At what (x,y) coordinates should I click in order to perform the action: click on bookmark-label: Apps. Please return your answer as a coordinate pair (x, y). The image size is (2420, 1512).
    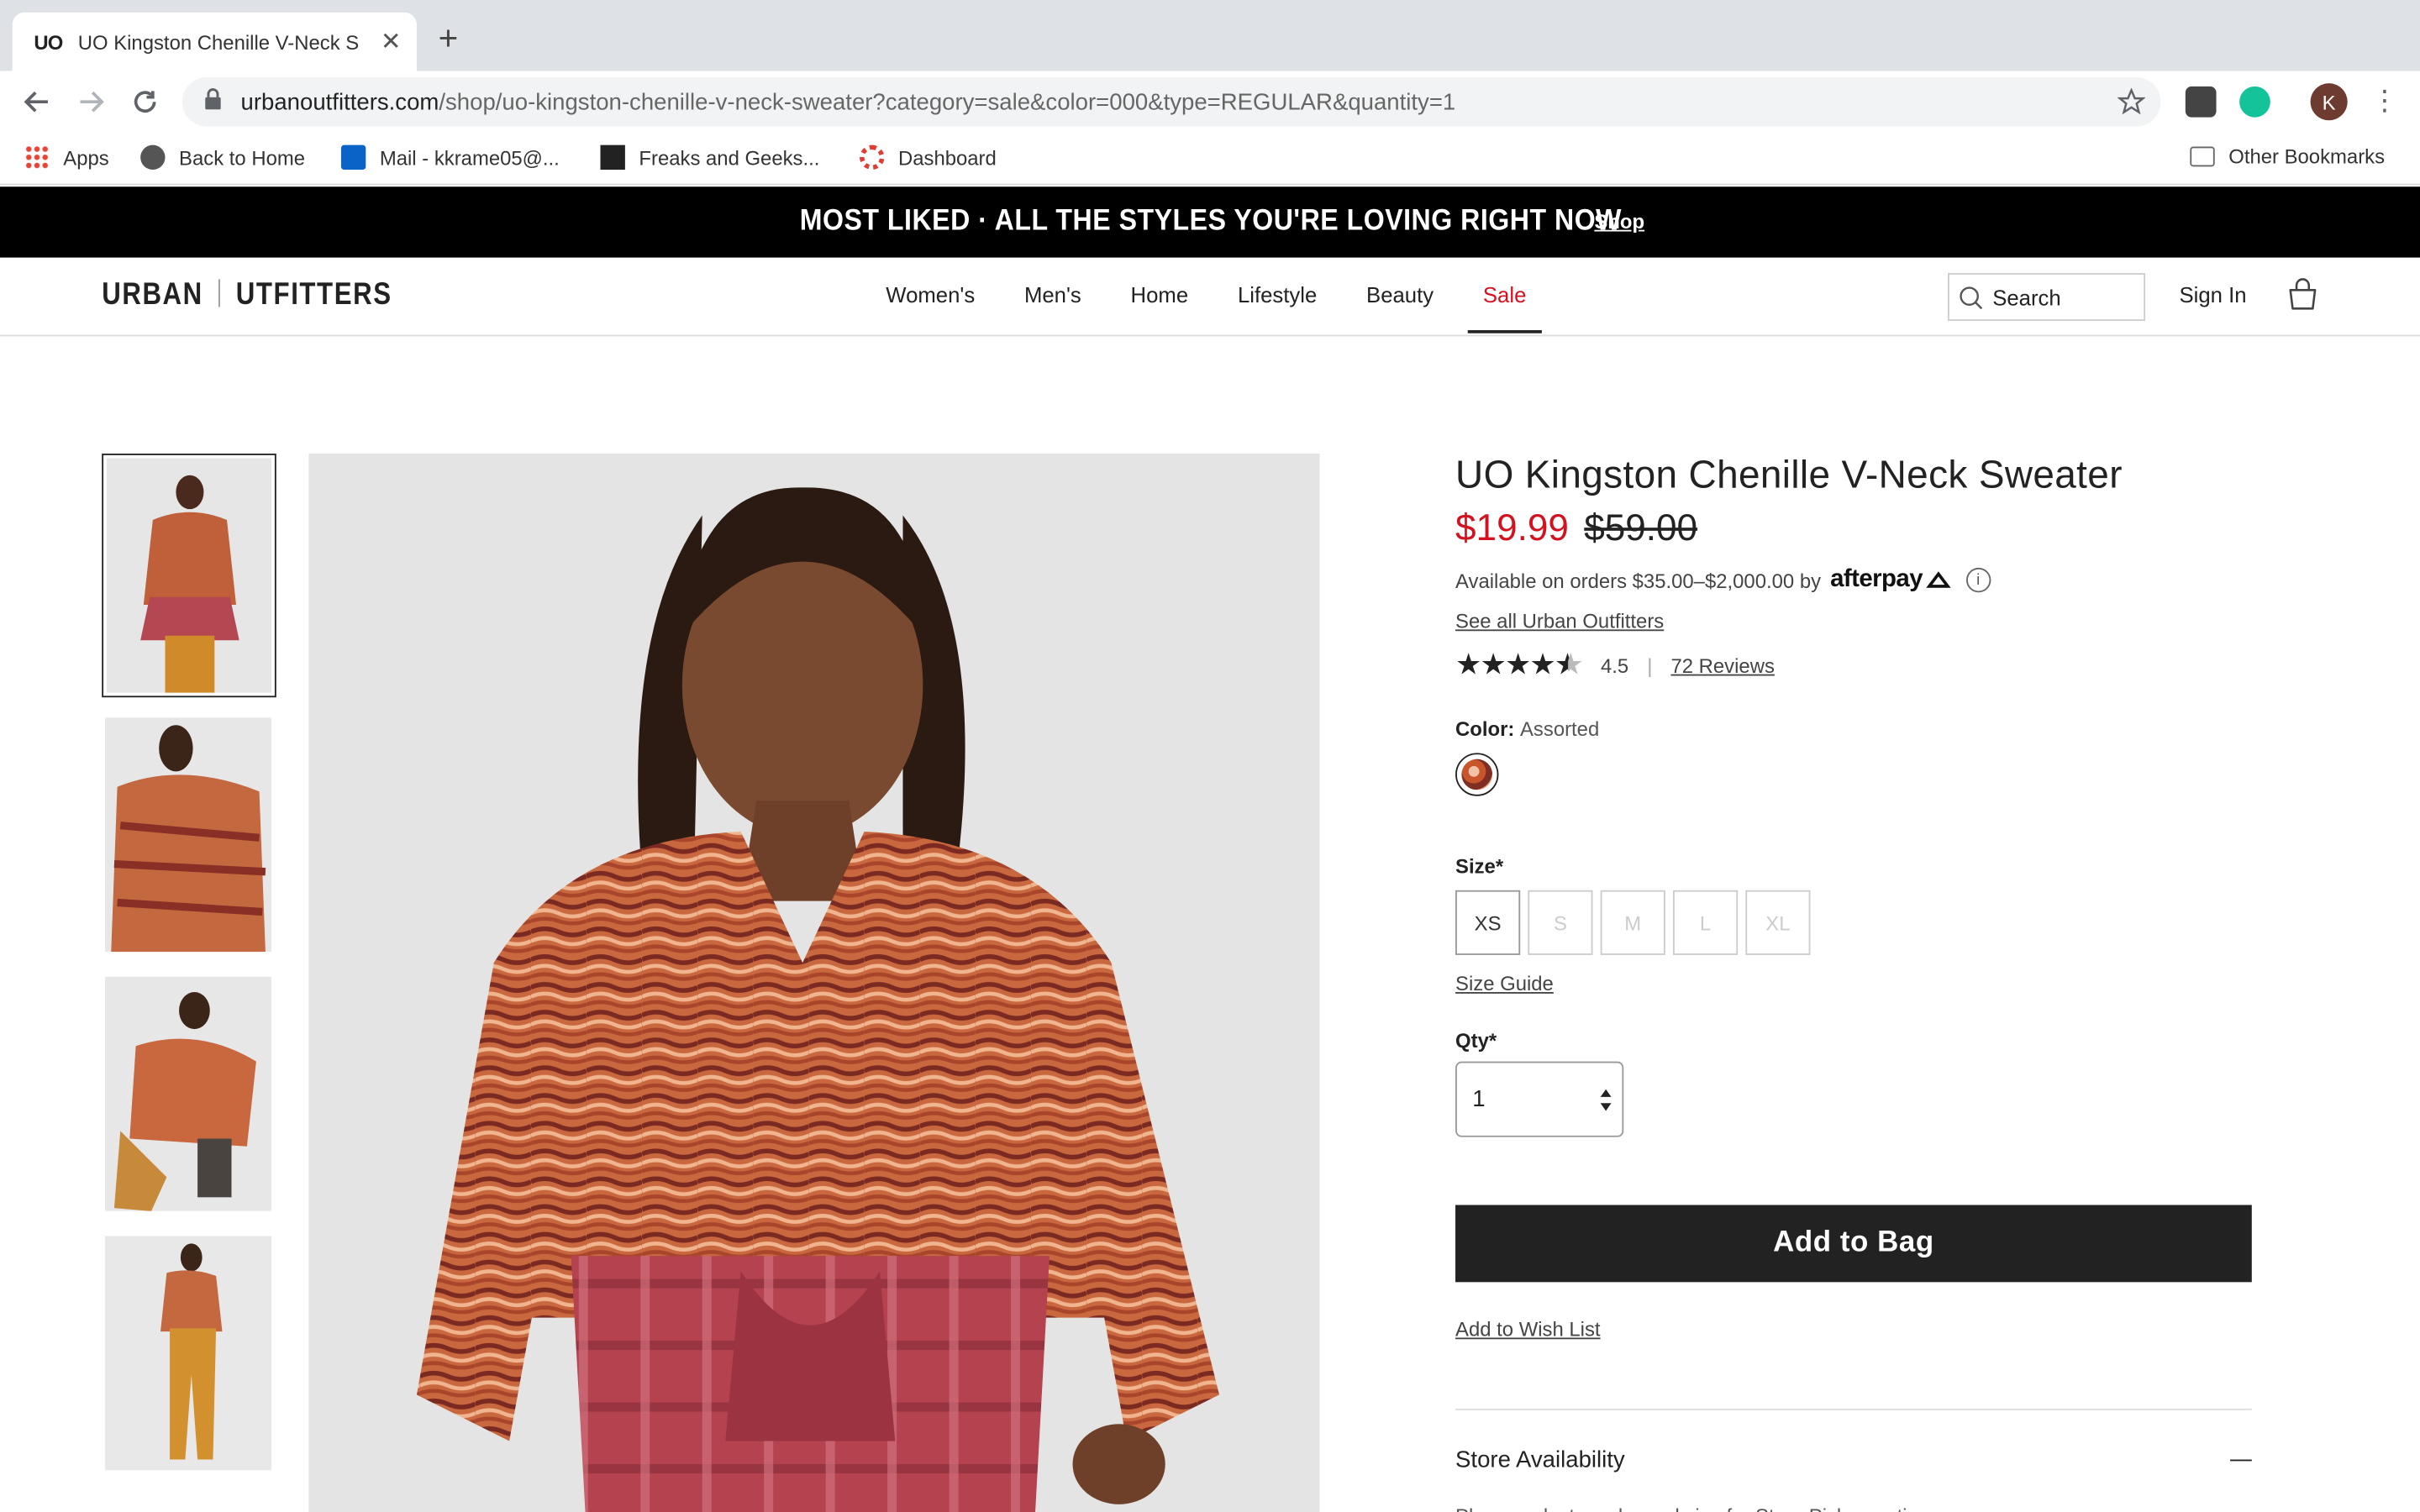
    Looking at the image, I should click on (86, 157).